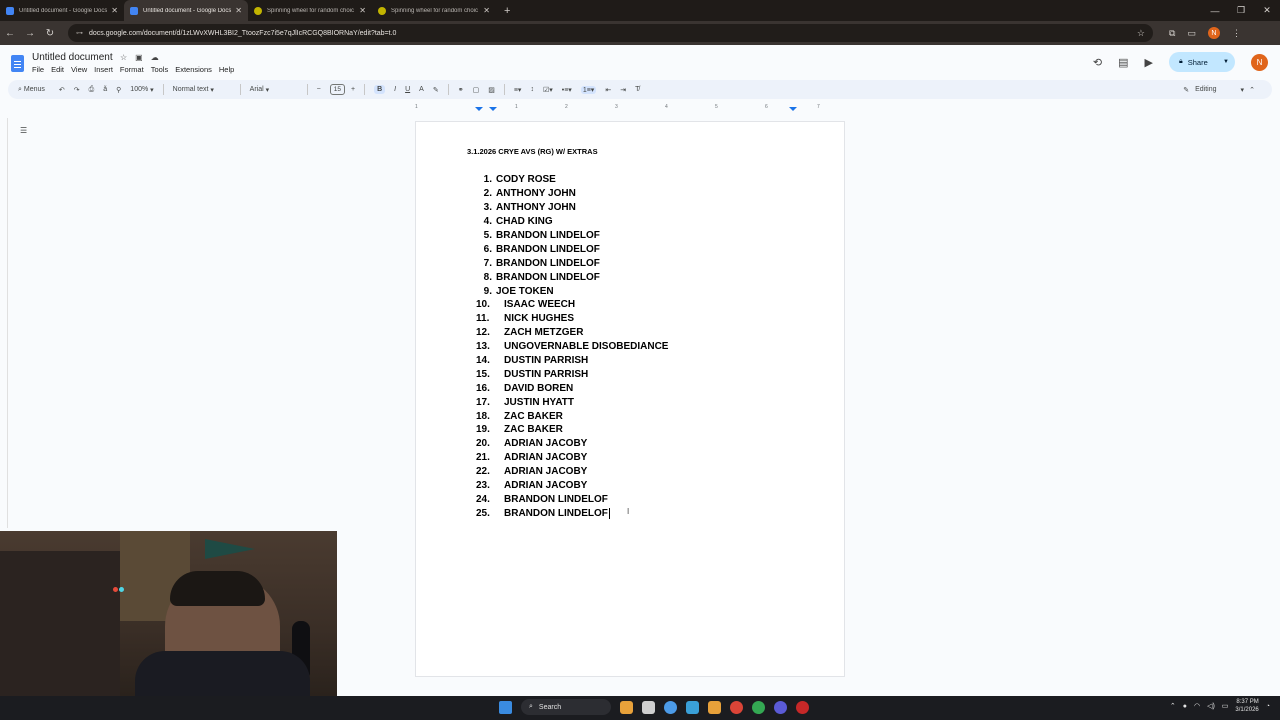 This screenshot has height=720, width=1280. I want to click on comments-icon: ▤, so click(1123, 62).